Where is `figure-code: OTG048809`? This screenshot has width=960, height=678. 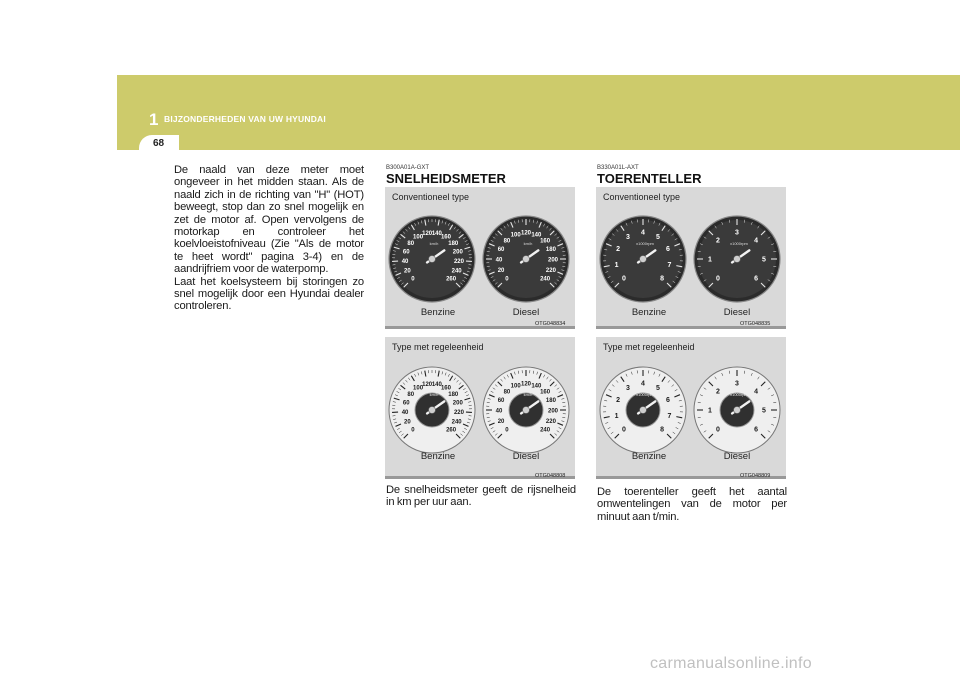
figure-code: OTG048809 is located at coordinates (755, 476).